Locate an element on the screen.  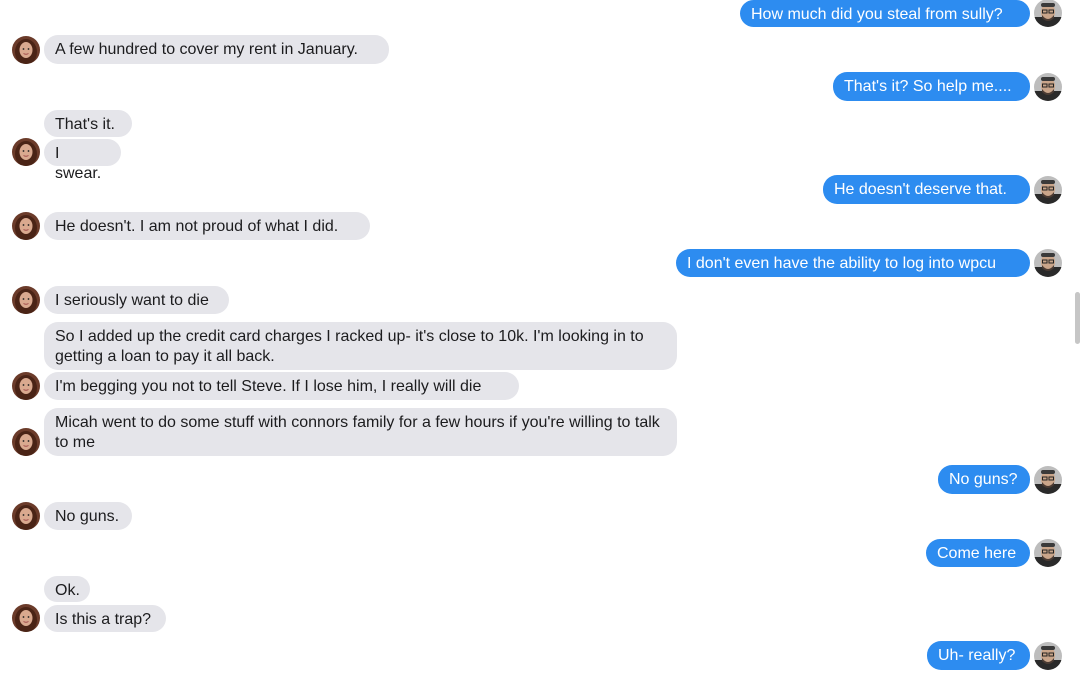
message-bubble: I seriously want to die is located at coordinates (136, 300).